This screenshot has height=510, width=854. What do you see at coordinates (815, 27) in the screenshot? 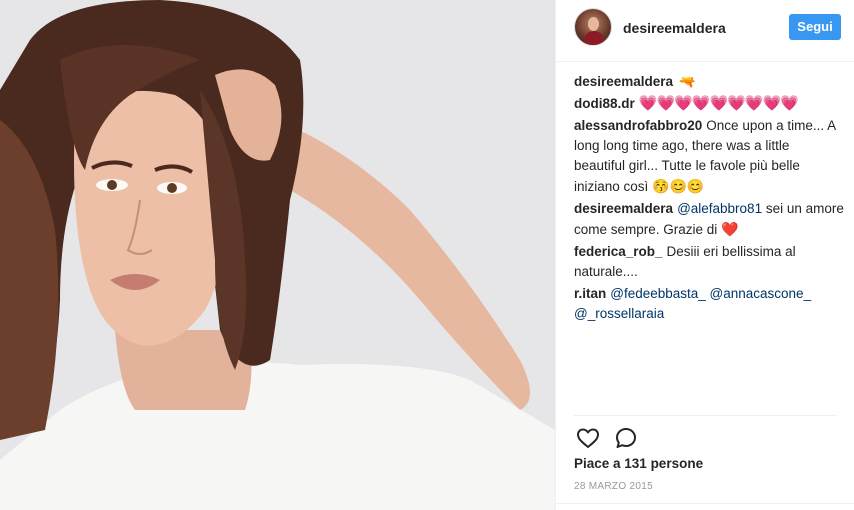
I see `follow-button: Segui` at bounding box center [815, 27].